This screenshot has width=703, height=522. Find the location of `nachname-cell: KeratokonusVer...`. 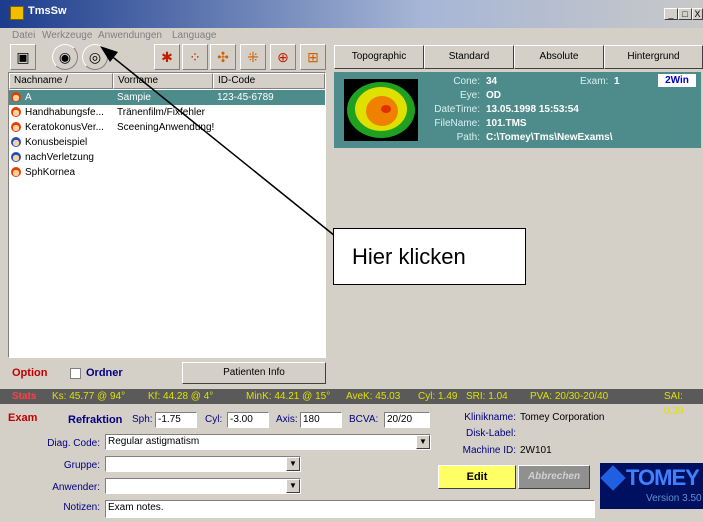

nachname-cell: KeratokonusVer... is located at coordinates (64, 127).